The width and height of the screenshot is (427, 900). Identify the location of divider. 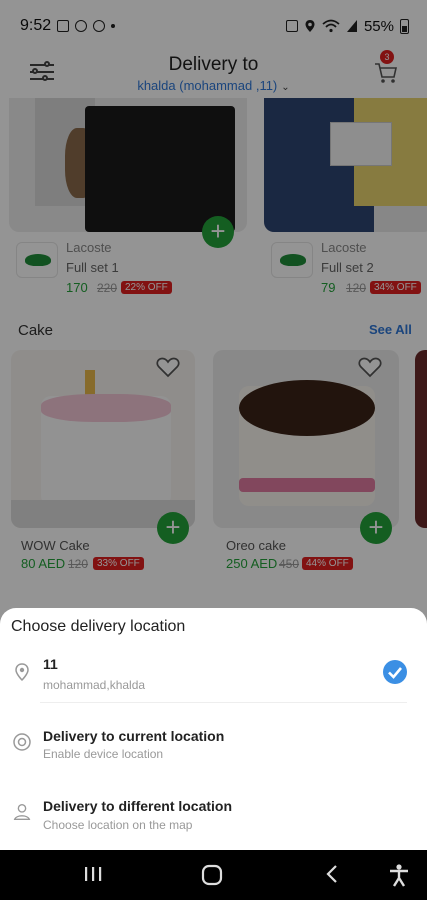
(223, 702).